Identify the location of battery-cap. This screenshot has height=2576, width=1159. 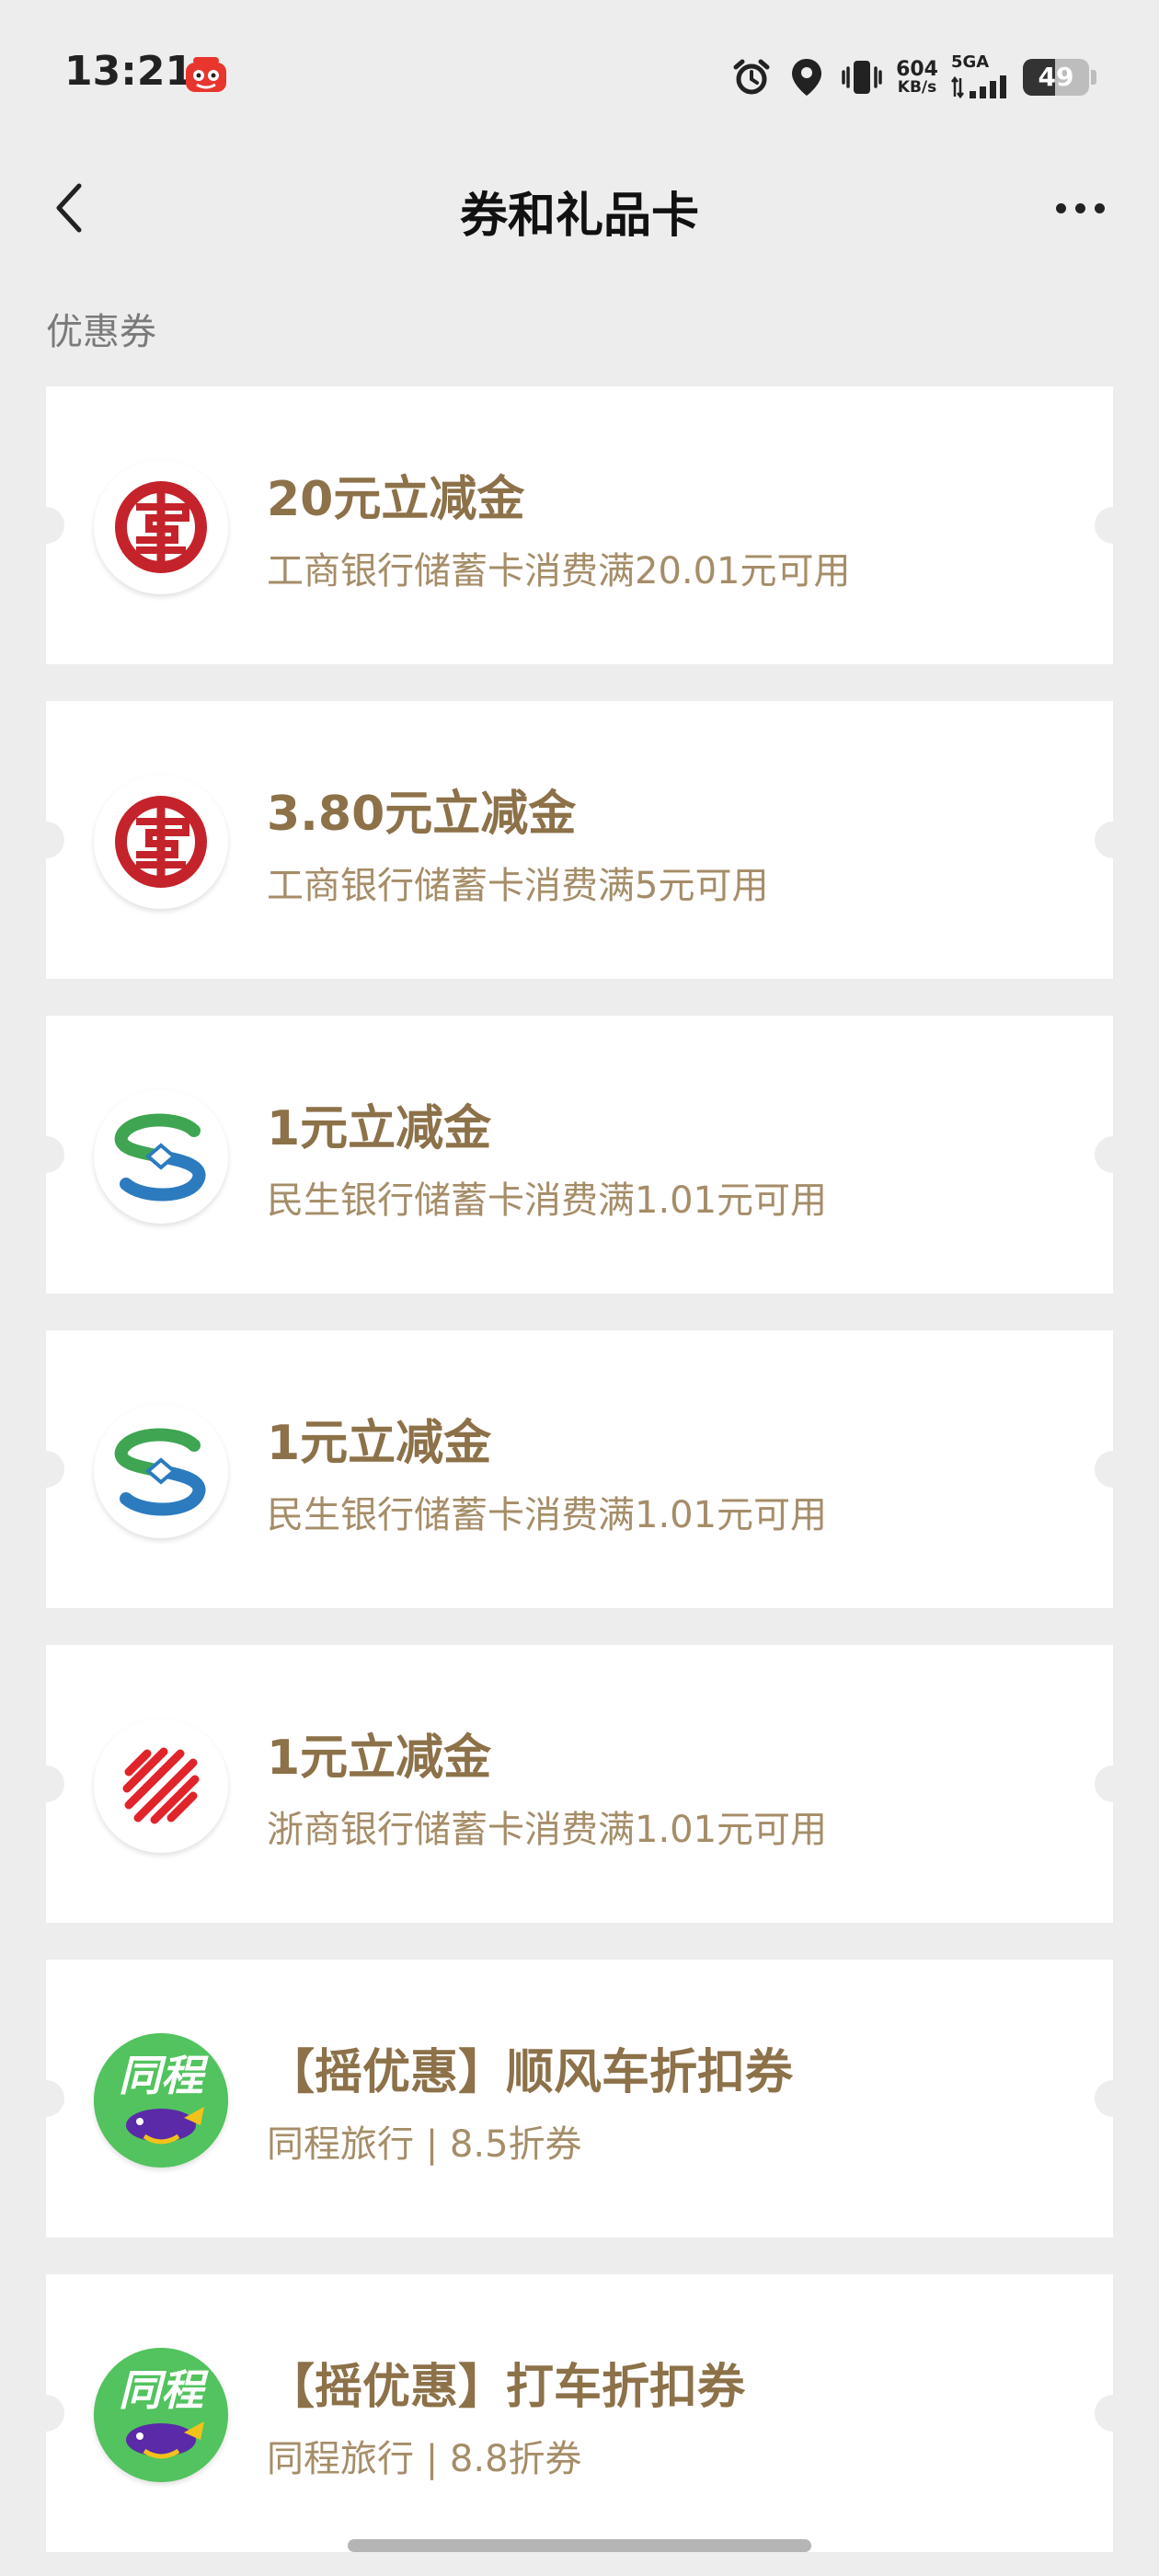
(1093, 77).